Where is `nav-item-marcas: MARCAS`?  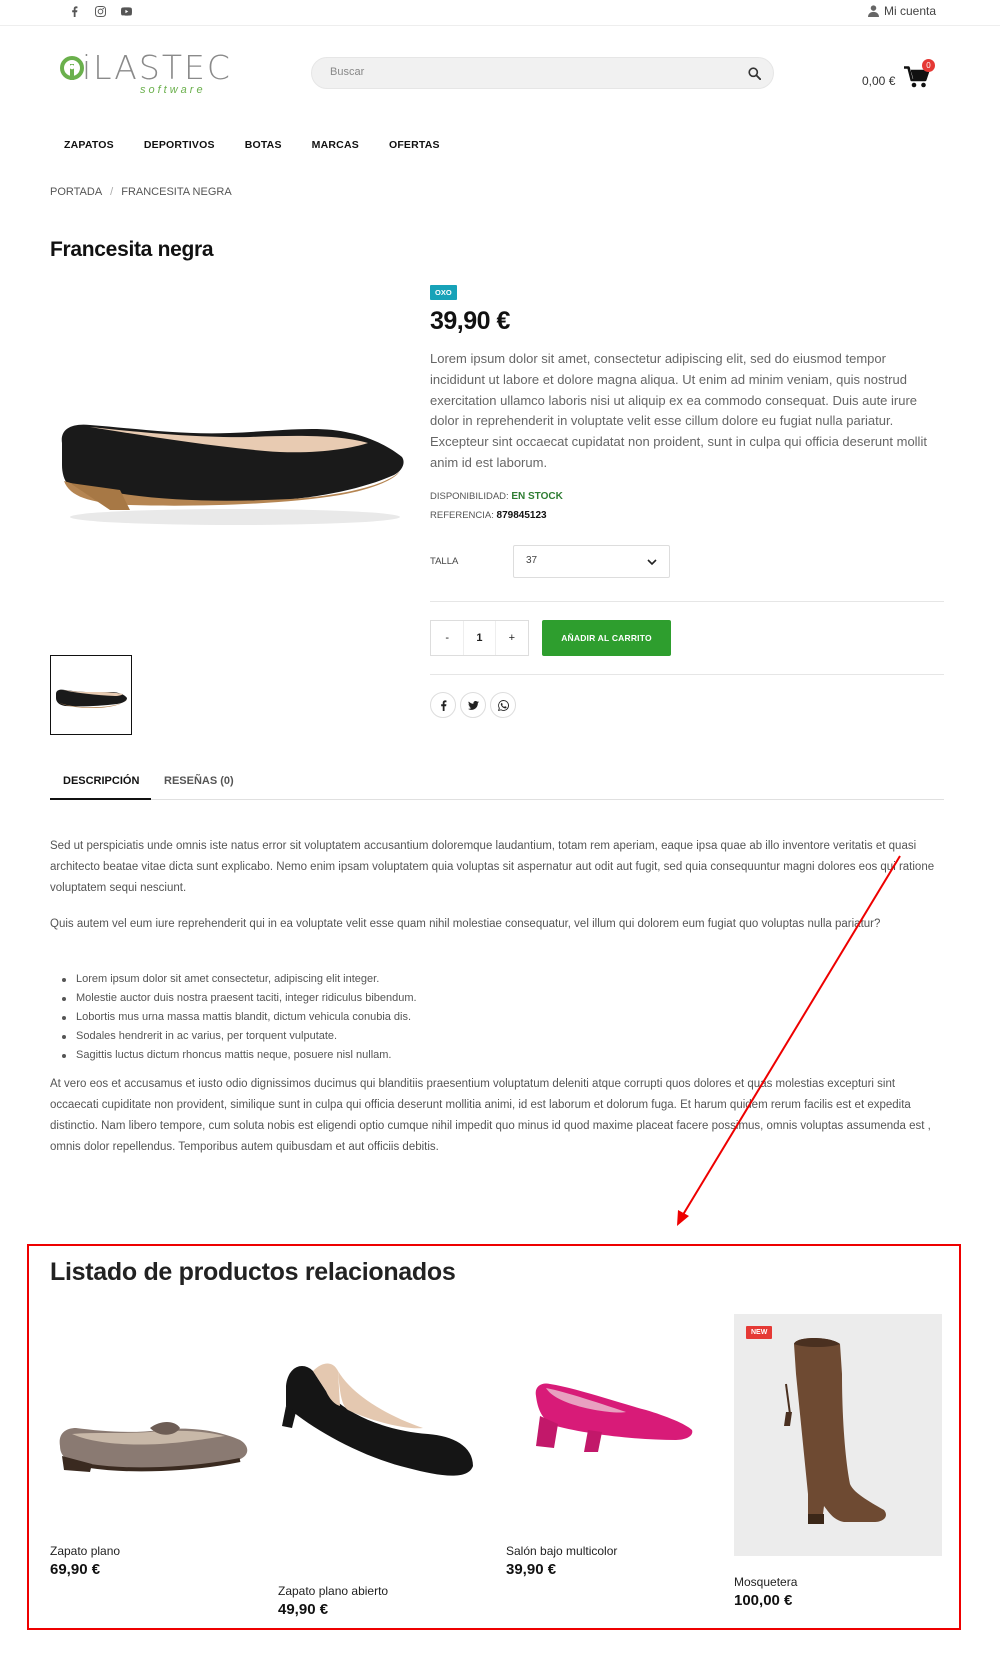
nav-item-marcas: MARCAS is located at coordinates (335, 145).